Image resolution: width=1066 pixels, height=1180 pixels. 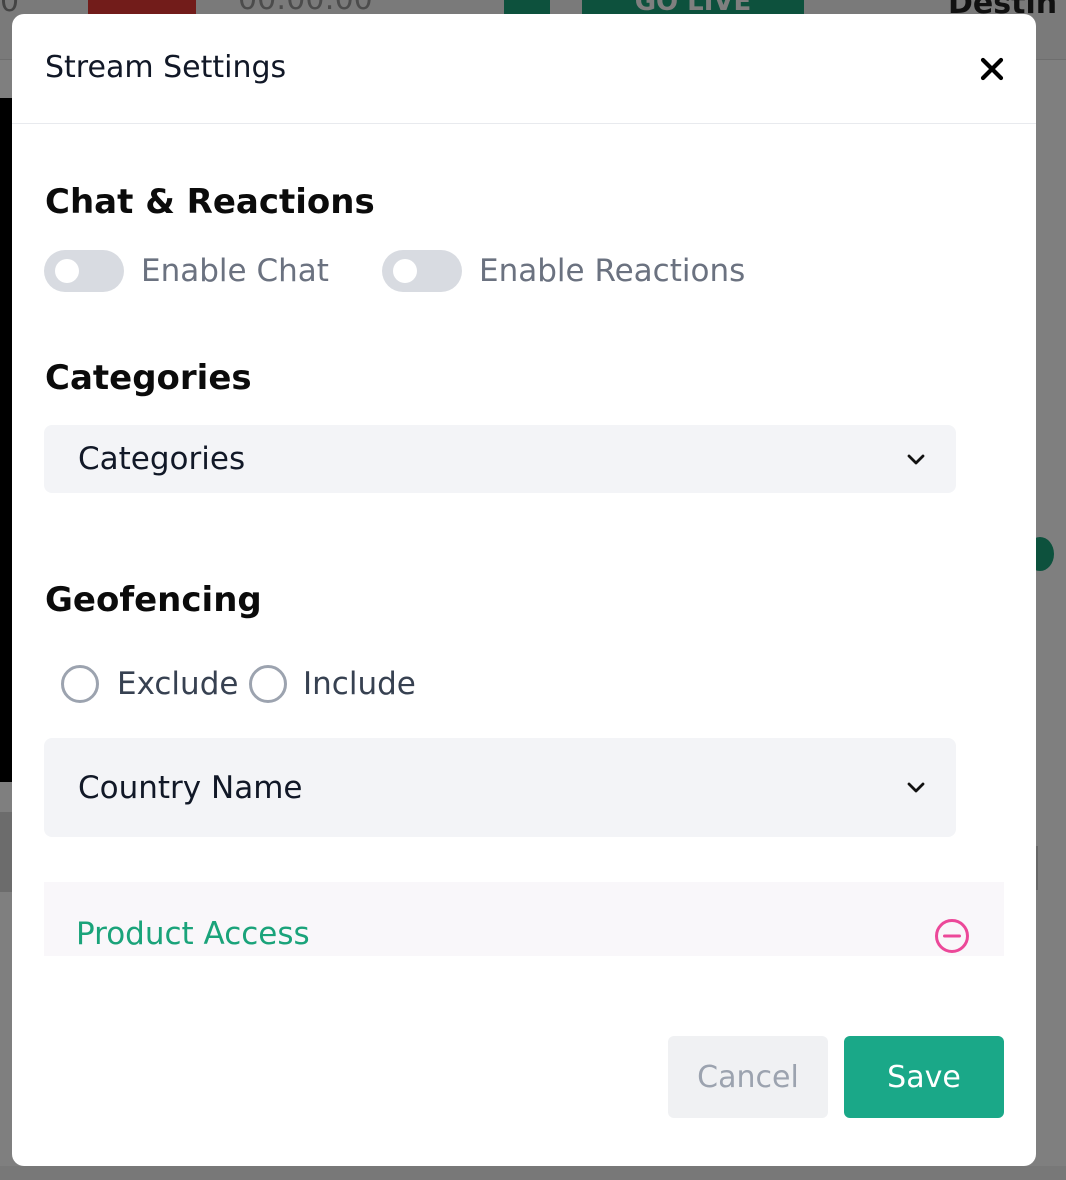 I want to click on modal-title: Stream Settings, so click(x=166, y=67).